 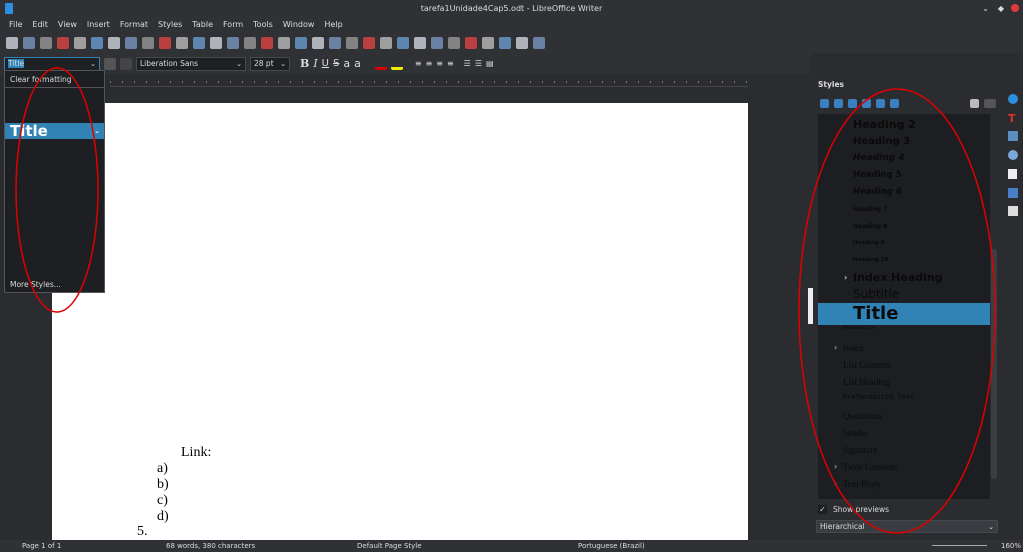 I want to click on annotation-ellipse, so click(x=57, y=190).